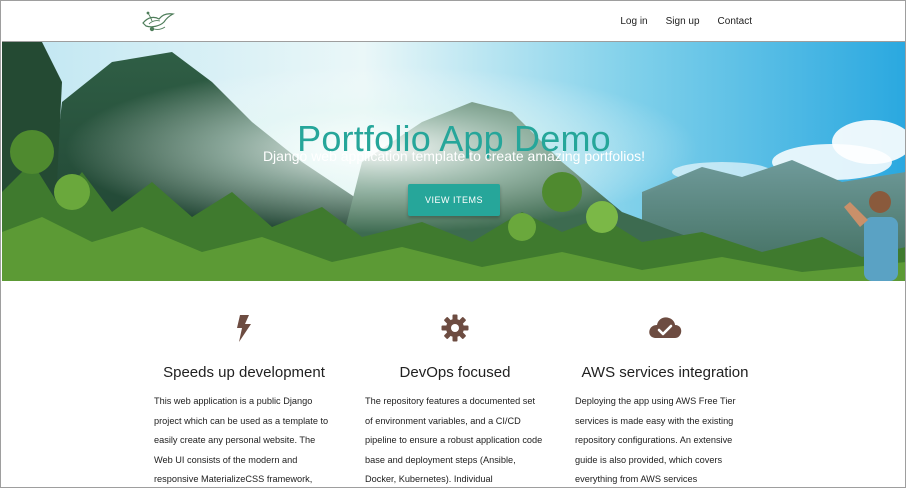 The width and height of the screenshot is (906, 488). What do you see at coordinates (633, 22) in the screenshot?
I see `nav-login-link: Log in` at bounding box center [633, 22].